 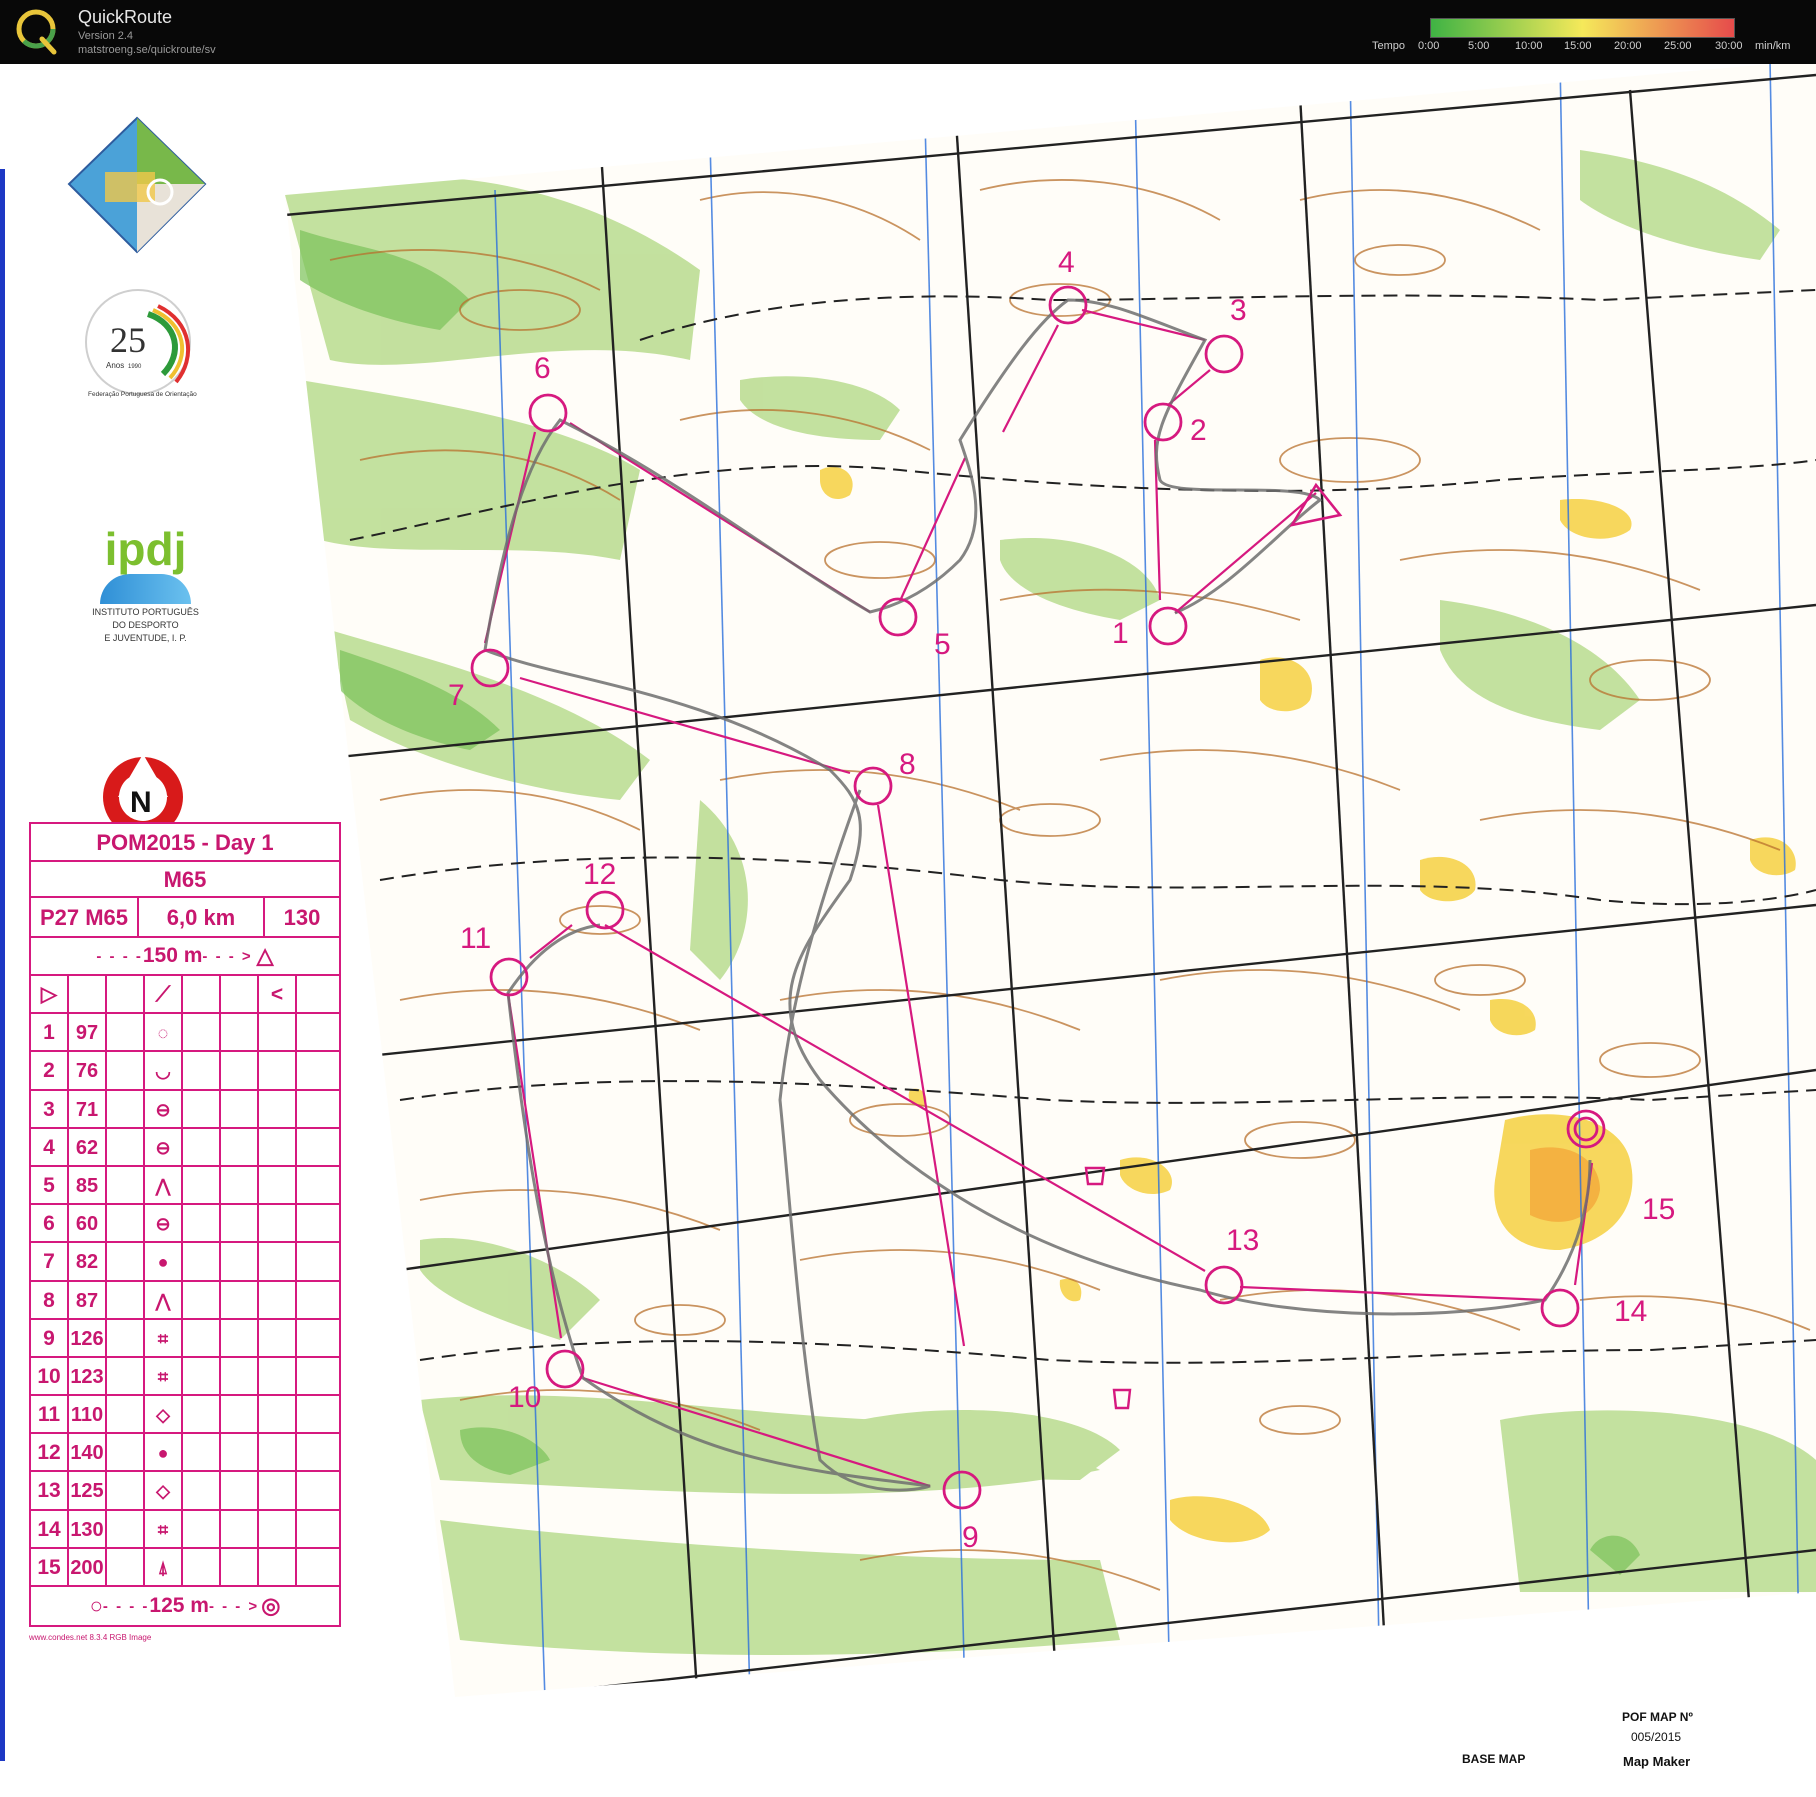 What do you see at coordinates (88, 1376) in the screenshot?
I see `control-code: 123` at bounding box center [88, 1376].